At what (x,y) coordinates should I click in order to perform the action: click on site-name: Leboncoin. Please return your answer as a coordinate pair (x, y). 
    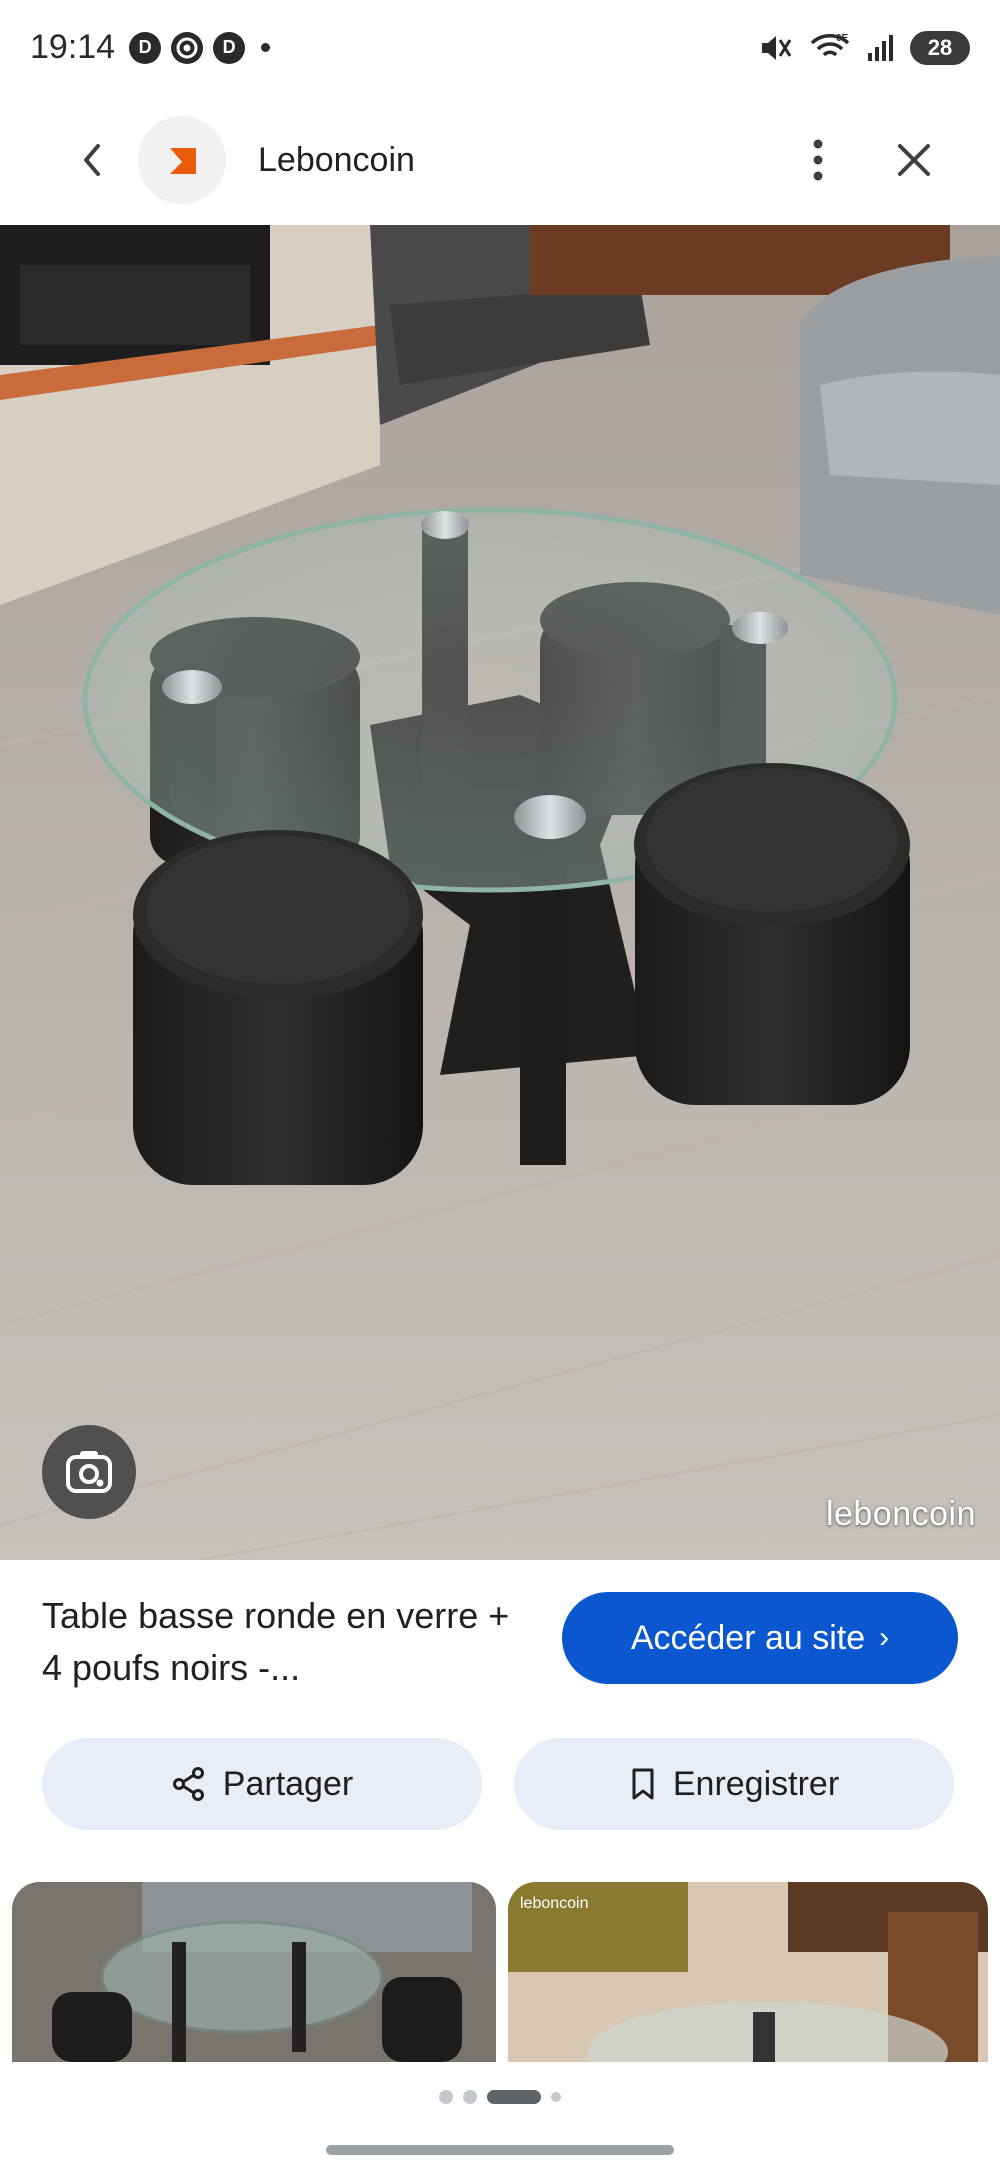
    Looking at the image, I should click on (336, 160).